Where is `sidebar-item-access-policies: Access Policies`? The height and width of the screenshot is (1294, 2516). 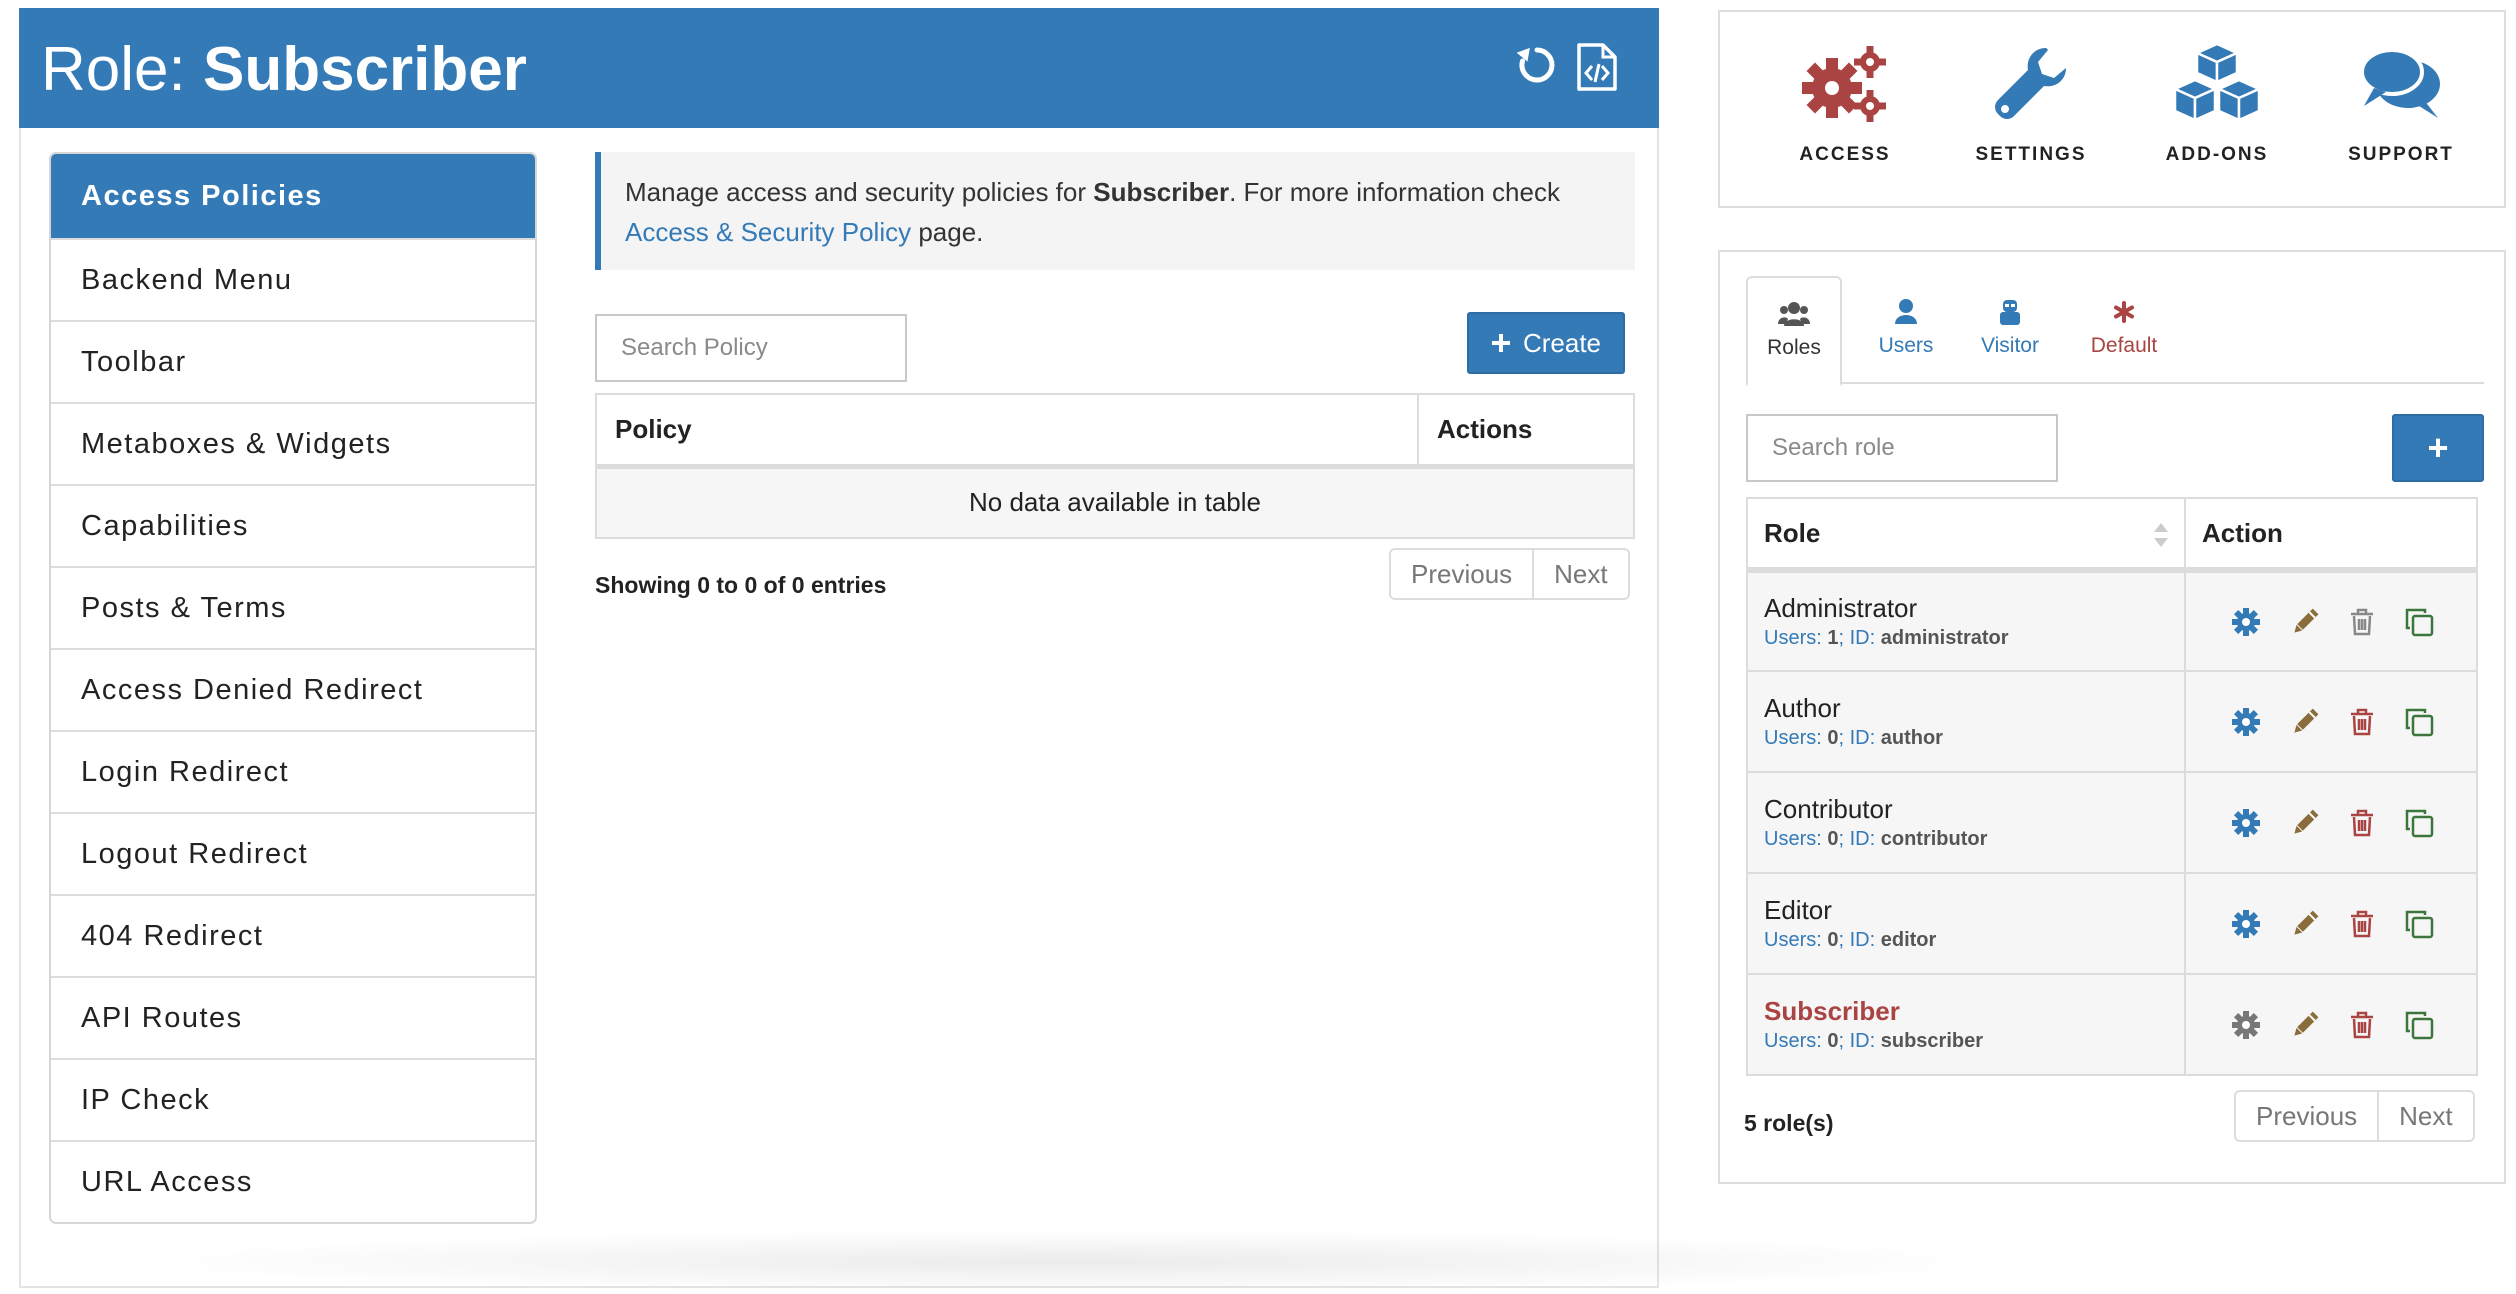 sidebar-item-access-policies: Access Policies is located at coordinates (293, 196).